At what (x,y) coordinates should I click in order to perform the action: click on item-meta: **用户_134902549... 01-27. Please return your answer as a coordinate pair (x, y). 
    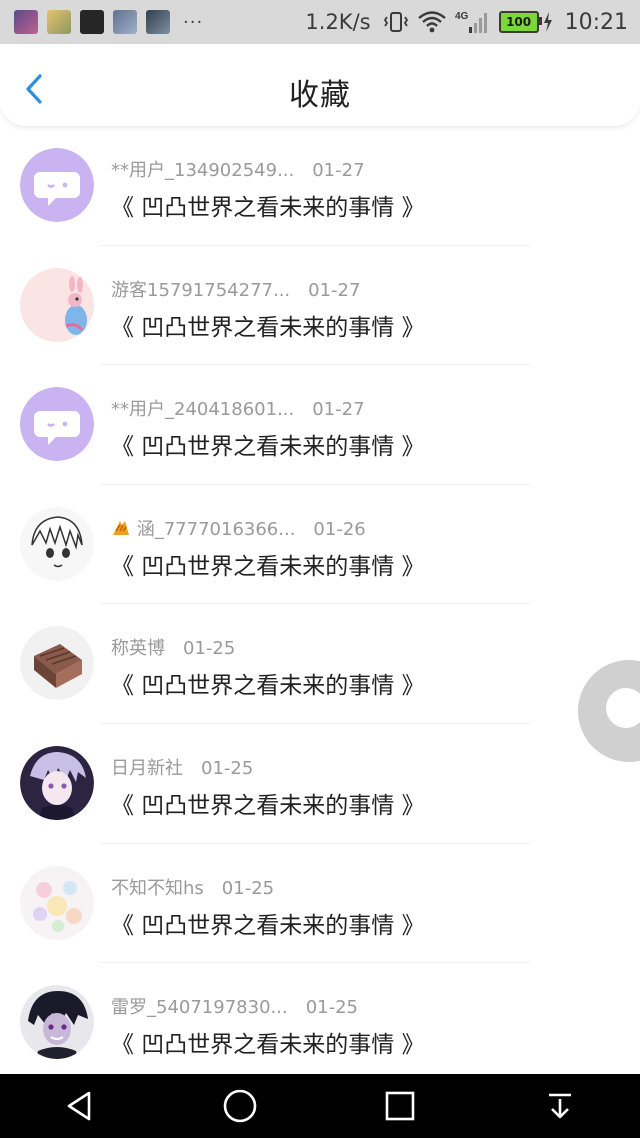
    Looking at the image, I should click on (238, 169).